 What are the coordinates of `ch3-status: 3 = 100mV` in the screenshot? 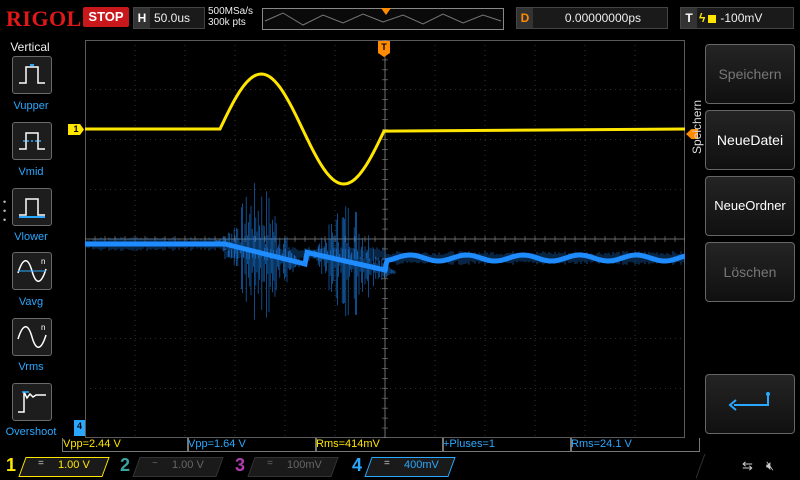 It's located at (289, 467).